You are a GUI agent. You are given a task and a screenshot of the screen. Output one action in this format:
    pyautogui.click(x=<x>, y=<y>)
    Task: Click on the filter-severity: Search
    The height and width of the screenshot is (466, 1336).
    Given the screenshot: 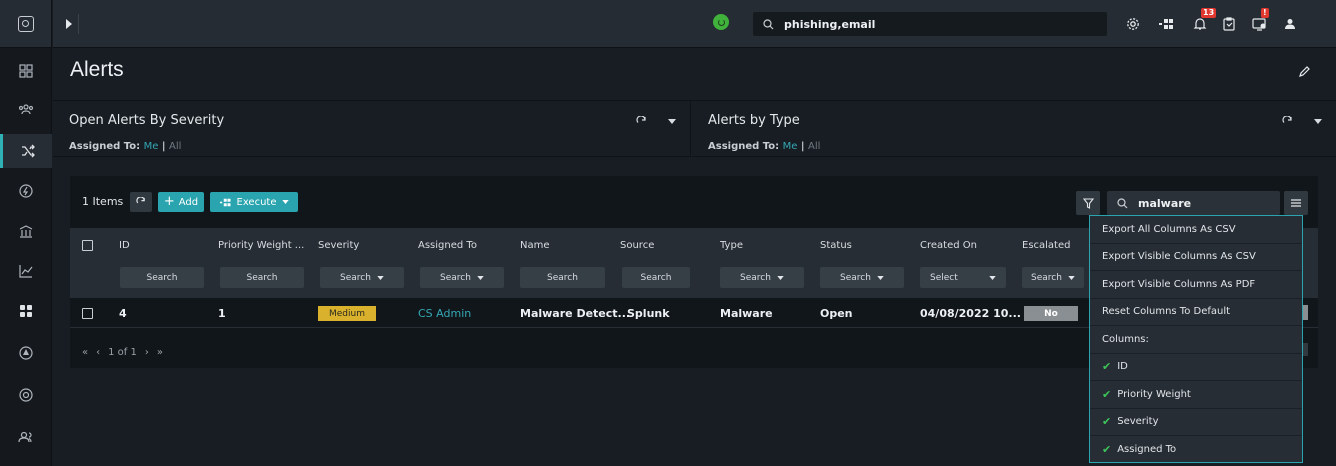 What is the action you would take?
    pyautogui.click(x=362, y=277)
    